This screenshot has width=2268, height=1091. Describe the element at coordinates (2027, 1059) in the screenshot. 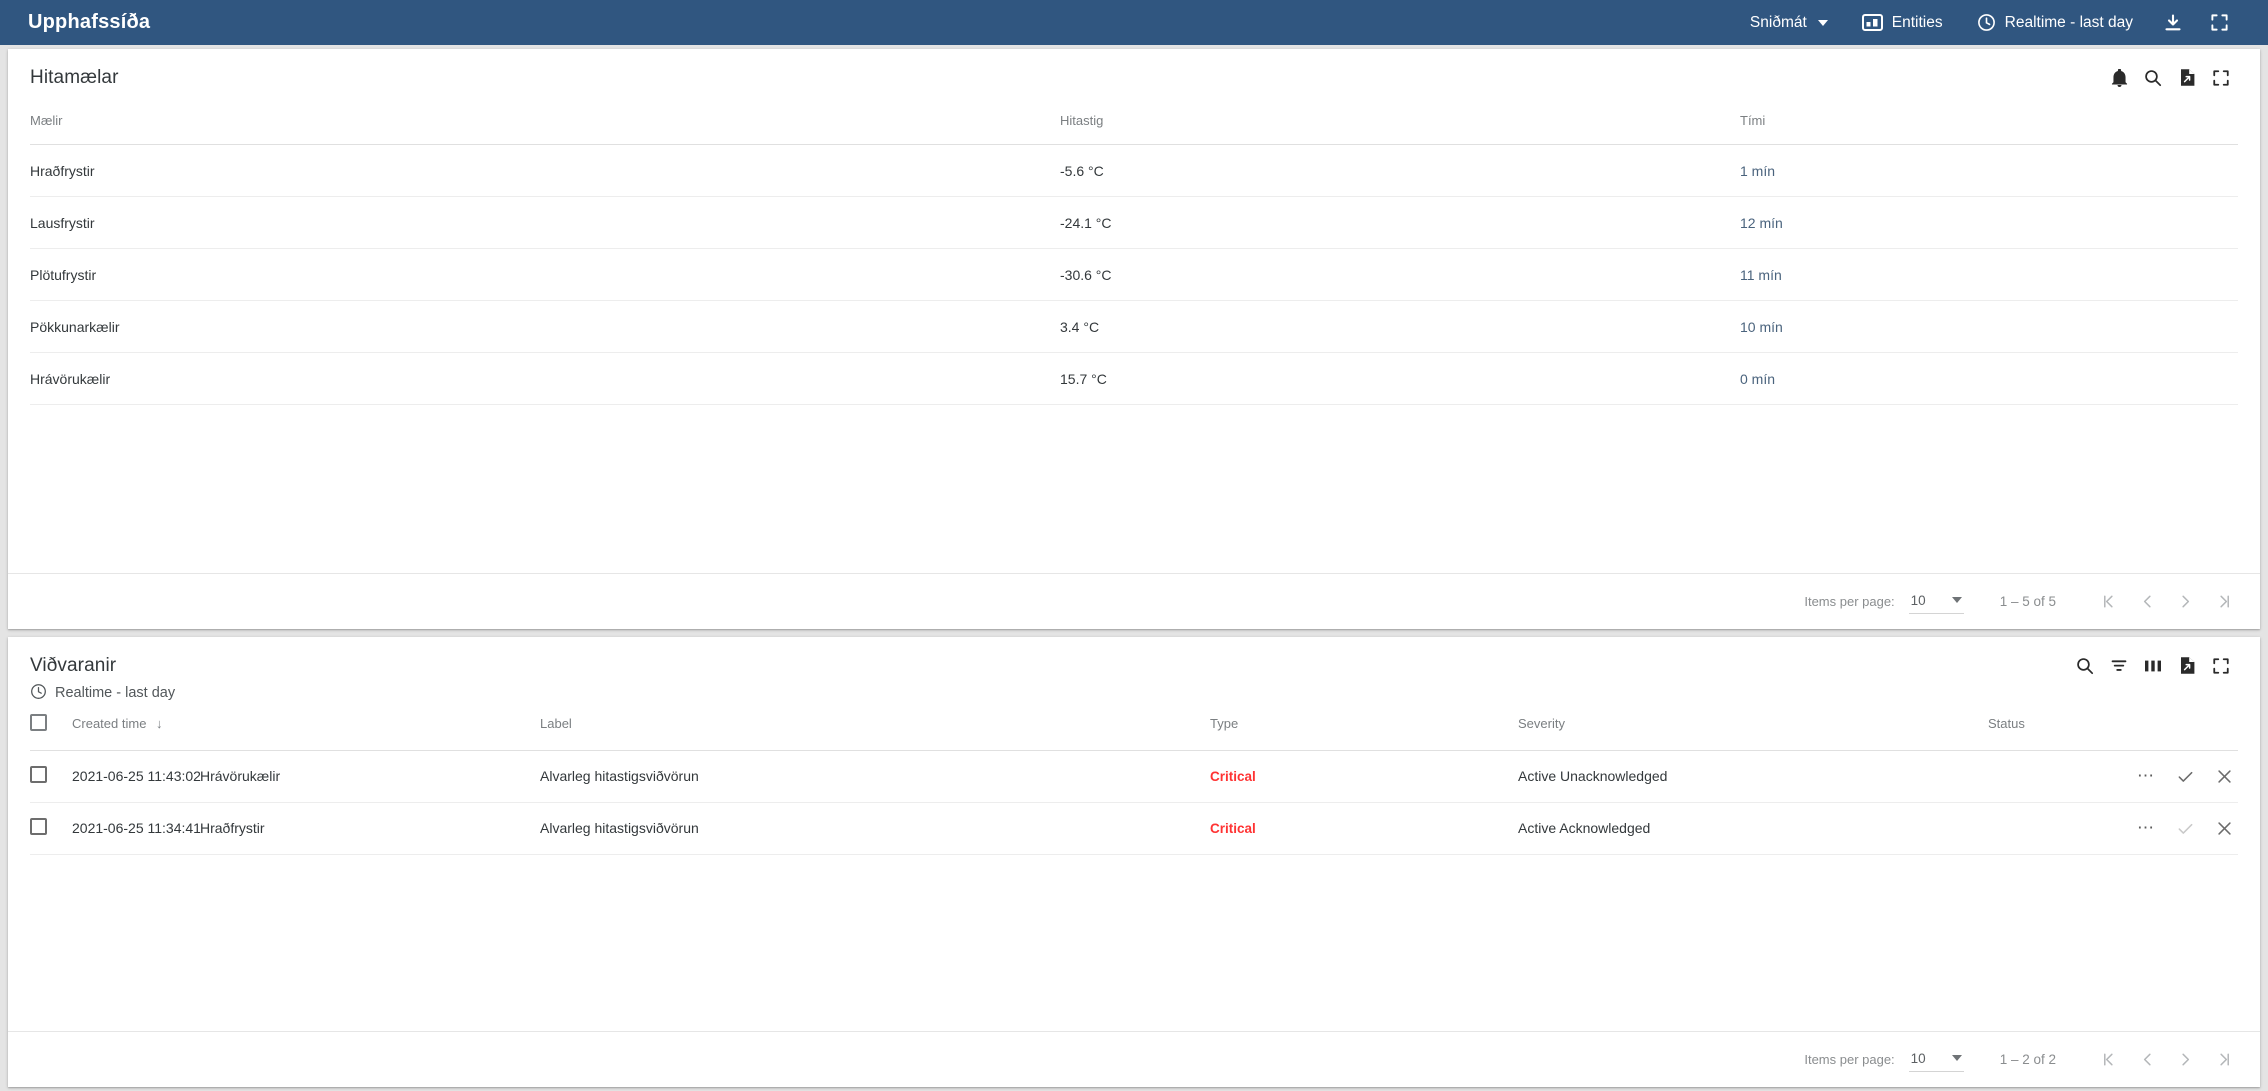

I see `page-range-label: 1 – 2 of 2` at that location.